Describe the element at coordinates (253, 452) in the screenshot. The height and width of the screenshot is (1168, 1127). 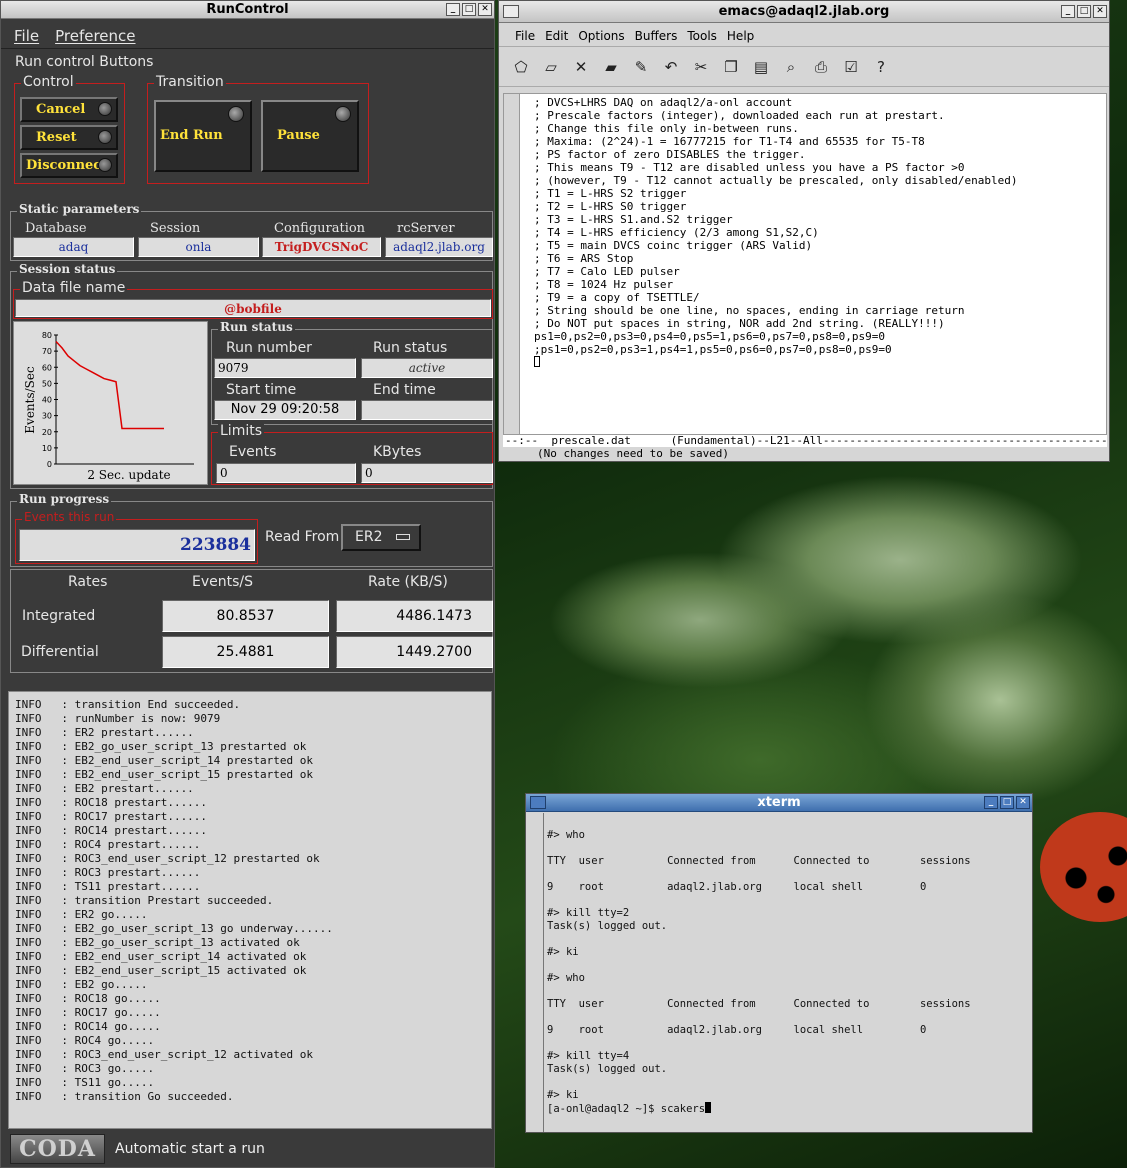
I see `events-limit-label: Events` at that location.